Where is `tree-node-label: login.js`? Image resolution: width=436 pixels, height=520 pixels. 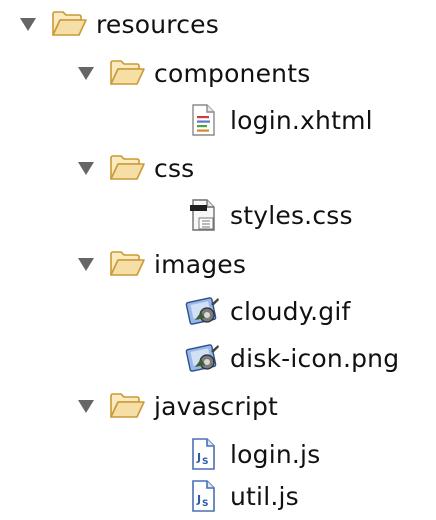 tree-node-label: login.js is located at coordinates (275, 454).